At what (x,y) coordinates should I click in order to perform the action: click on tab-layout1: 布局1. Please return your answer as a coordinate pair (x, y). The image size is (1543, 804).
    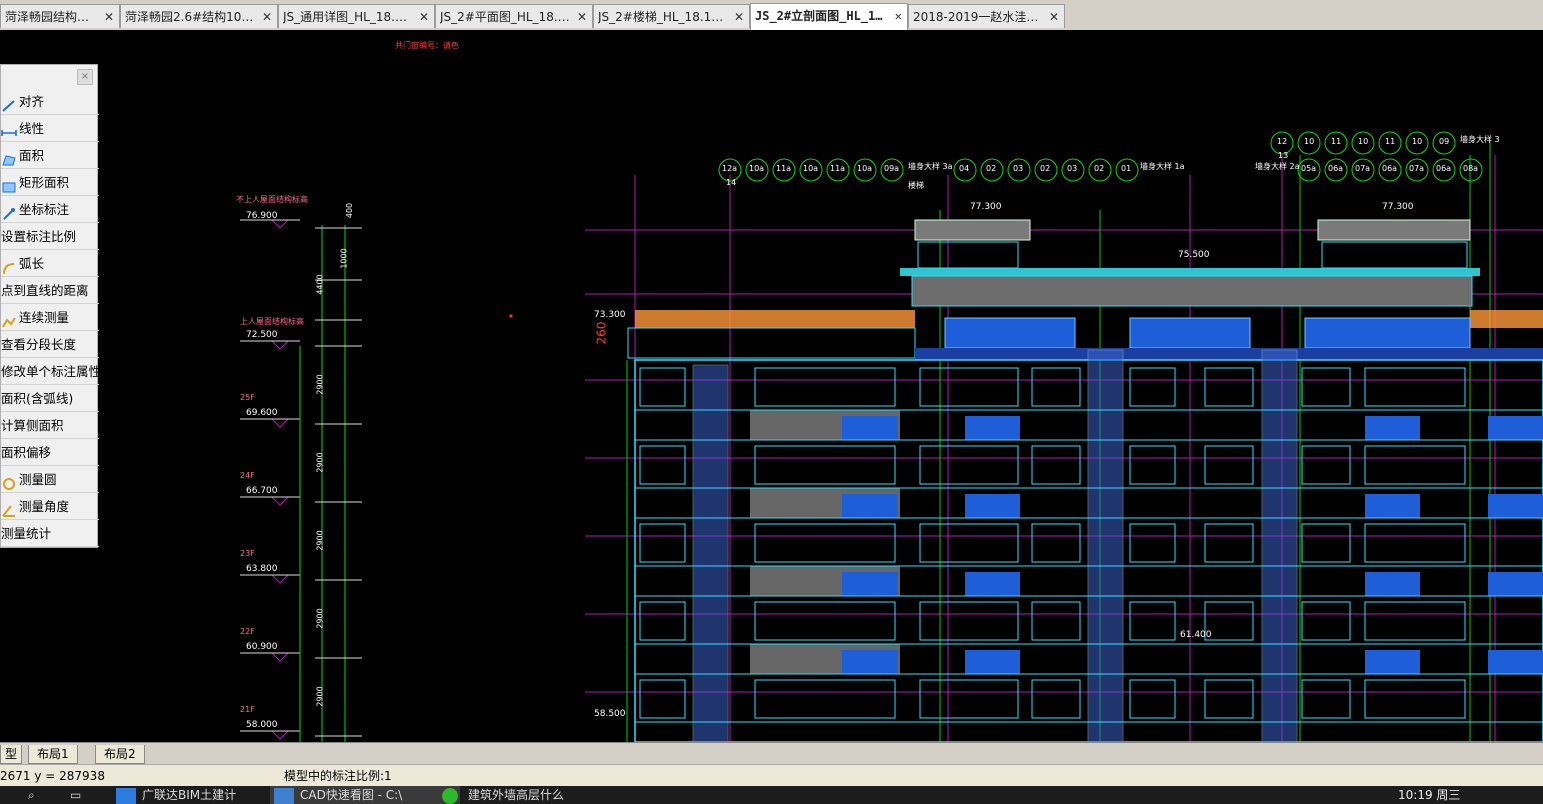
    Looking at the image, I should click on (53, 754).